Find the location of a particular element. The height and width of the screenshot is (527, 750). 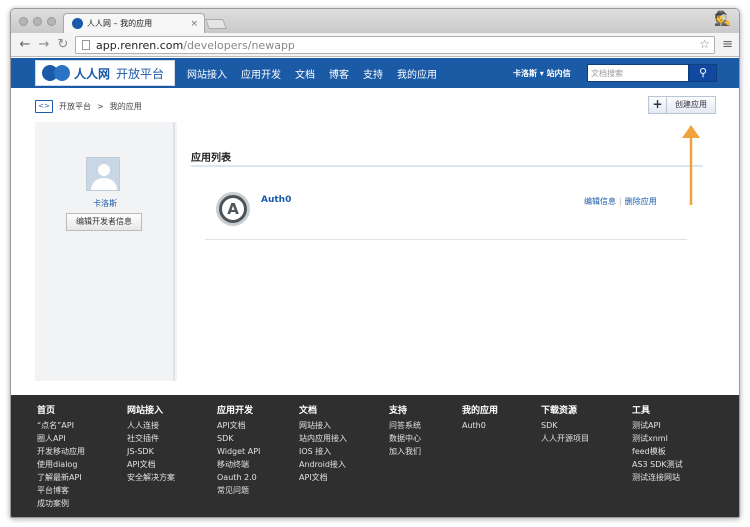

avatar is located at coordinates (103, 174).